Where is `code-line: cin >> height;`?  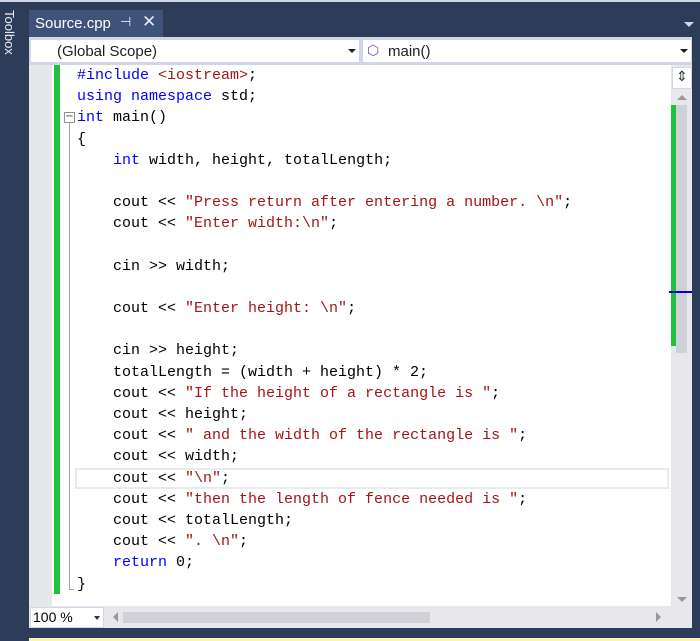
code-line: cin >> height; is located at coordinates (373, 350).